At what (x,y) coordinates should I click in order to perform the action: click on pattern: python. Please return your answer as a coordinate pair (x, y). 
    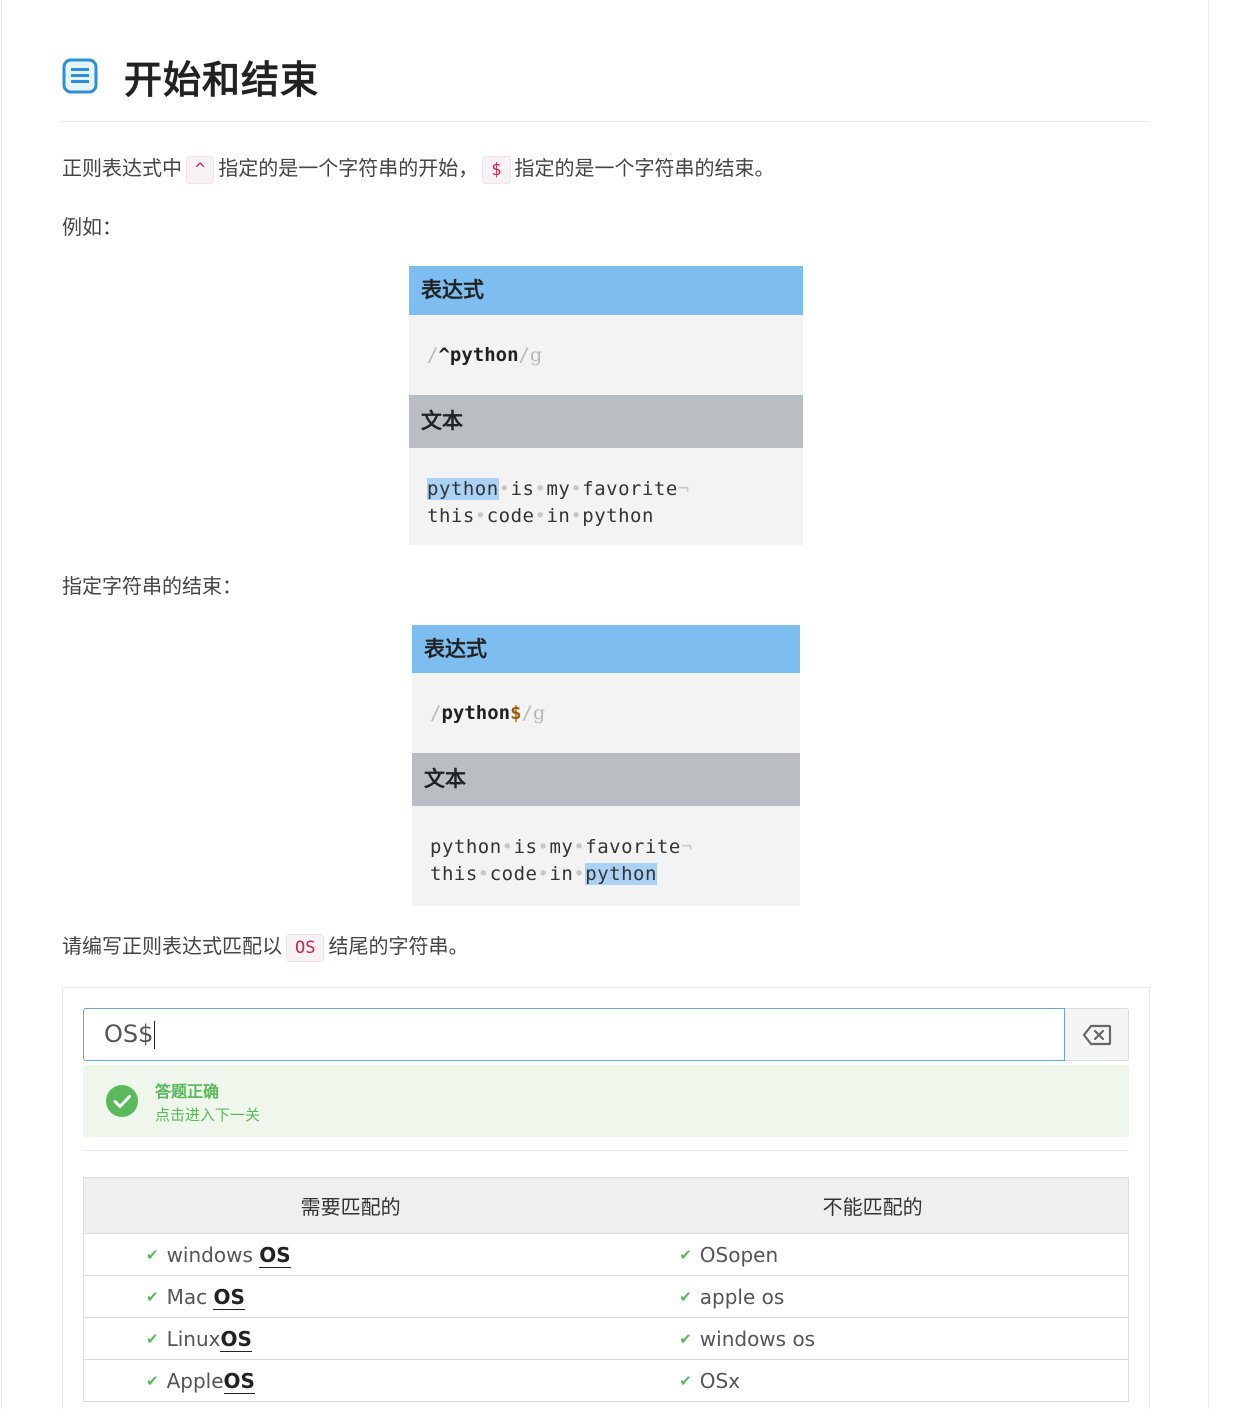
    Looking at the image, I should click on (476, 713).